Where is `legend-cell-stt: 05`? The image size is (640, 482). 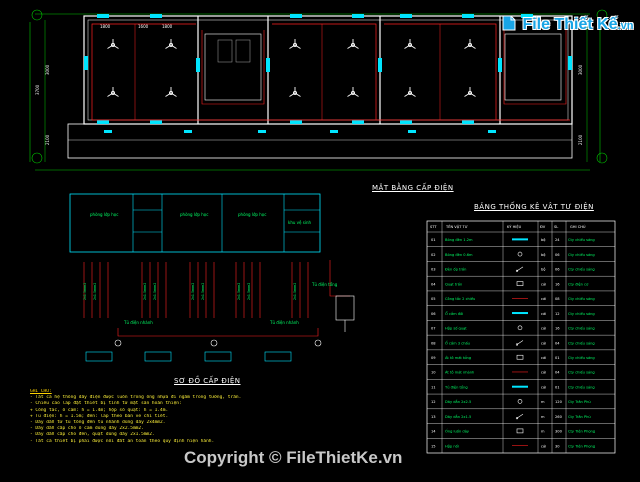
legend-cell-stt: 05 is located at coordinates (433, 299).